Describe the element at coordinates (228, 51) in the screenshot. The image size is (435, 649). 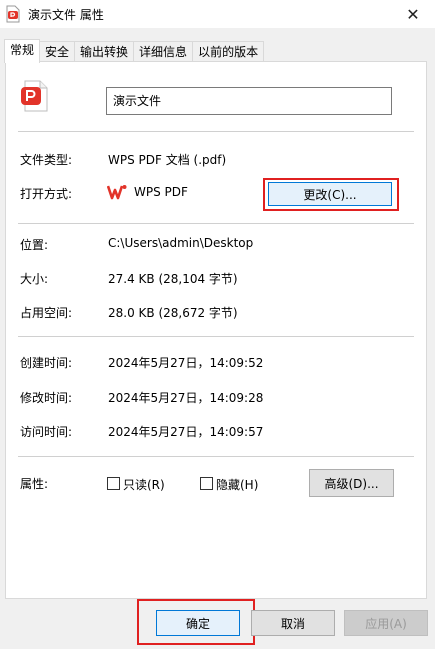
I see `tab-previous-versions: 以前的版本` at that location.